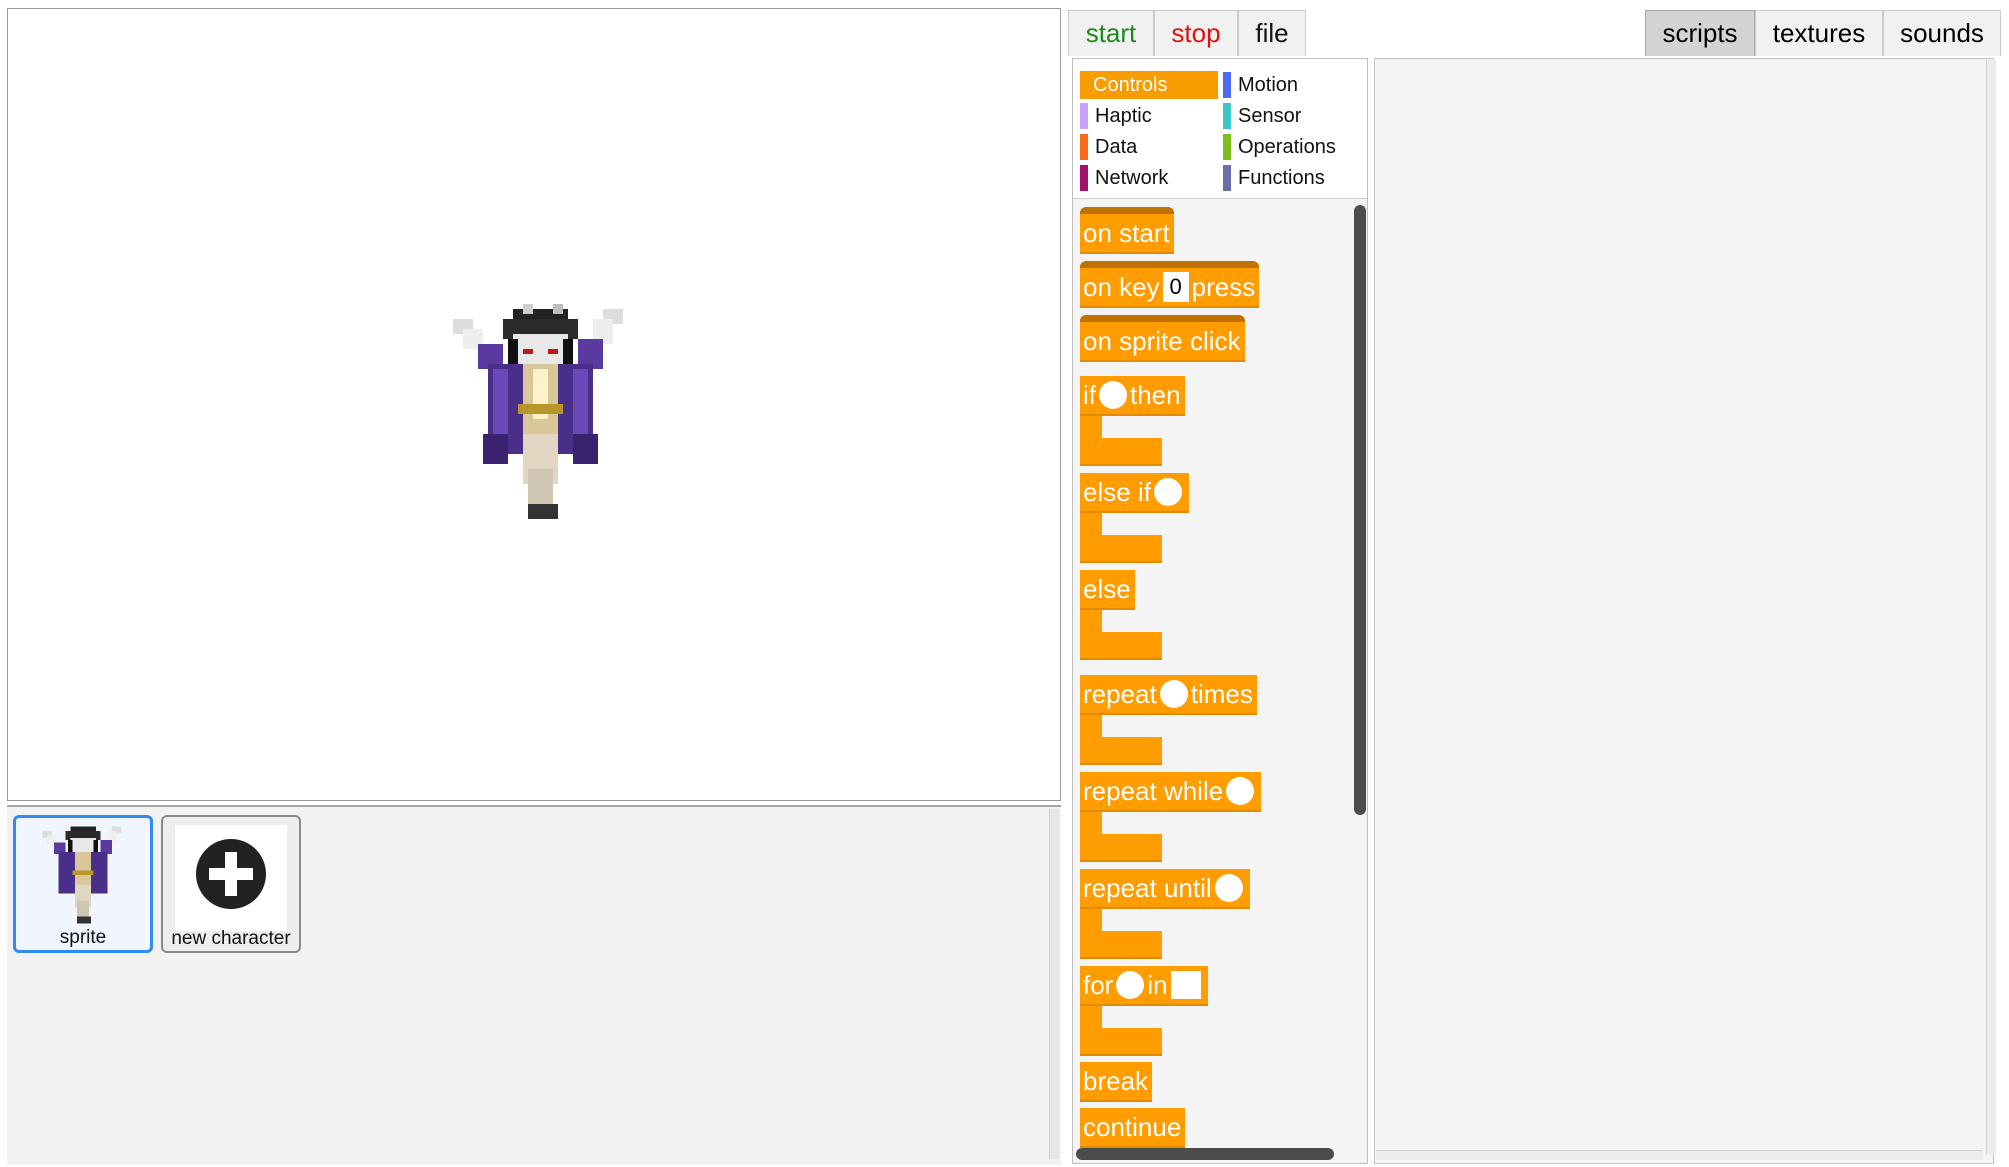 The image size is (2009, 1167). I want to click on category-functions: Functions, so click(1292, 178).